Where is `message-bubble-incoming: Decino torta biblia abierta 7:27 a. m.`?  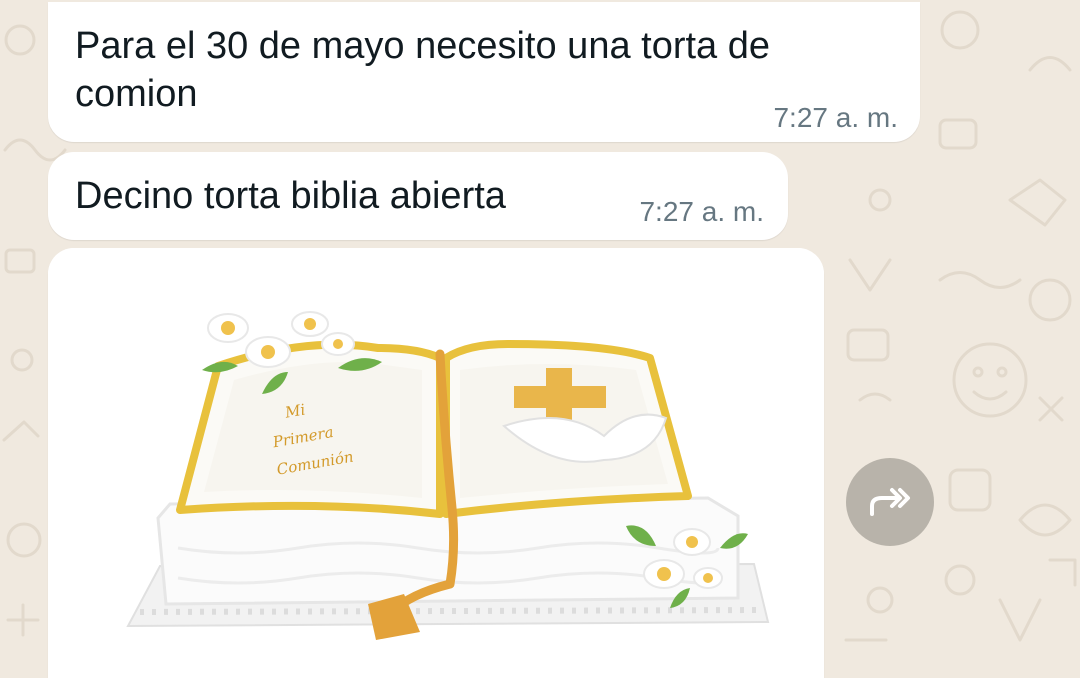 message-bubble-incoming: Decino torta biblia abierta 7:27 a. m. is located at coordinates (418, 196).